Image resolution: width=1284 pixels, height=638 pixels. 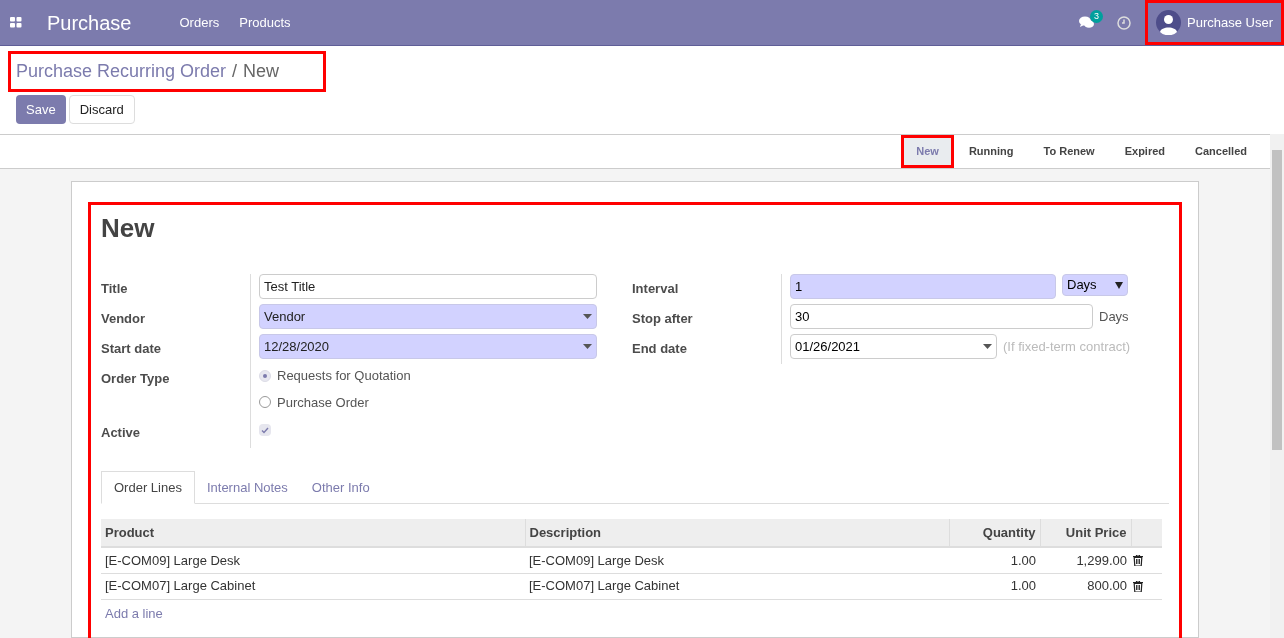 What do you see at coordinates (89, 23) in the screenshot?
I see `app-title: Purchase` at bounding box center [89, 23].